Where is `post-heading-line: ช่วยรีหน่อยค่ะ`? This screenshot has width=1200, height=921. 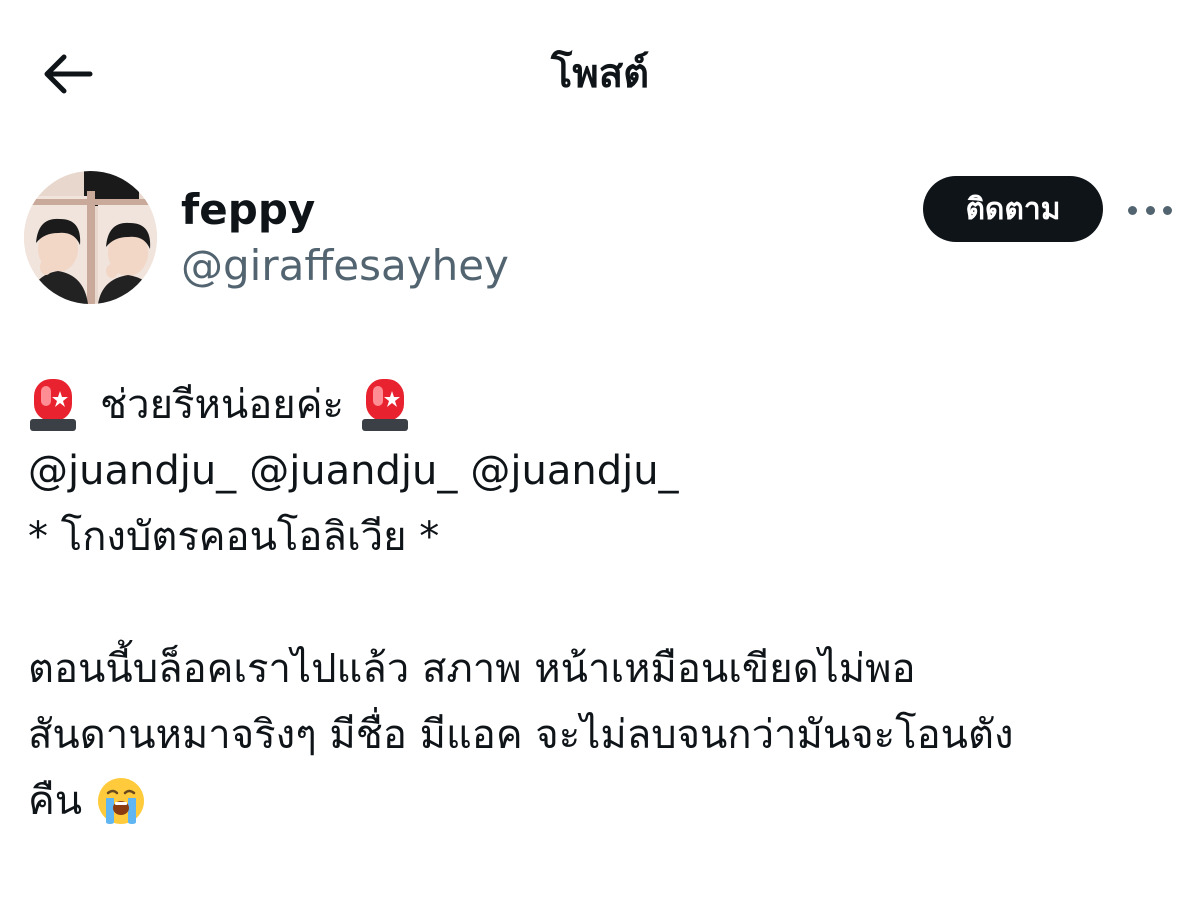 post-heading-line: ช่วยรีหน่อยค่ะ is located at coordinates (608, 405).